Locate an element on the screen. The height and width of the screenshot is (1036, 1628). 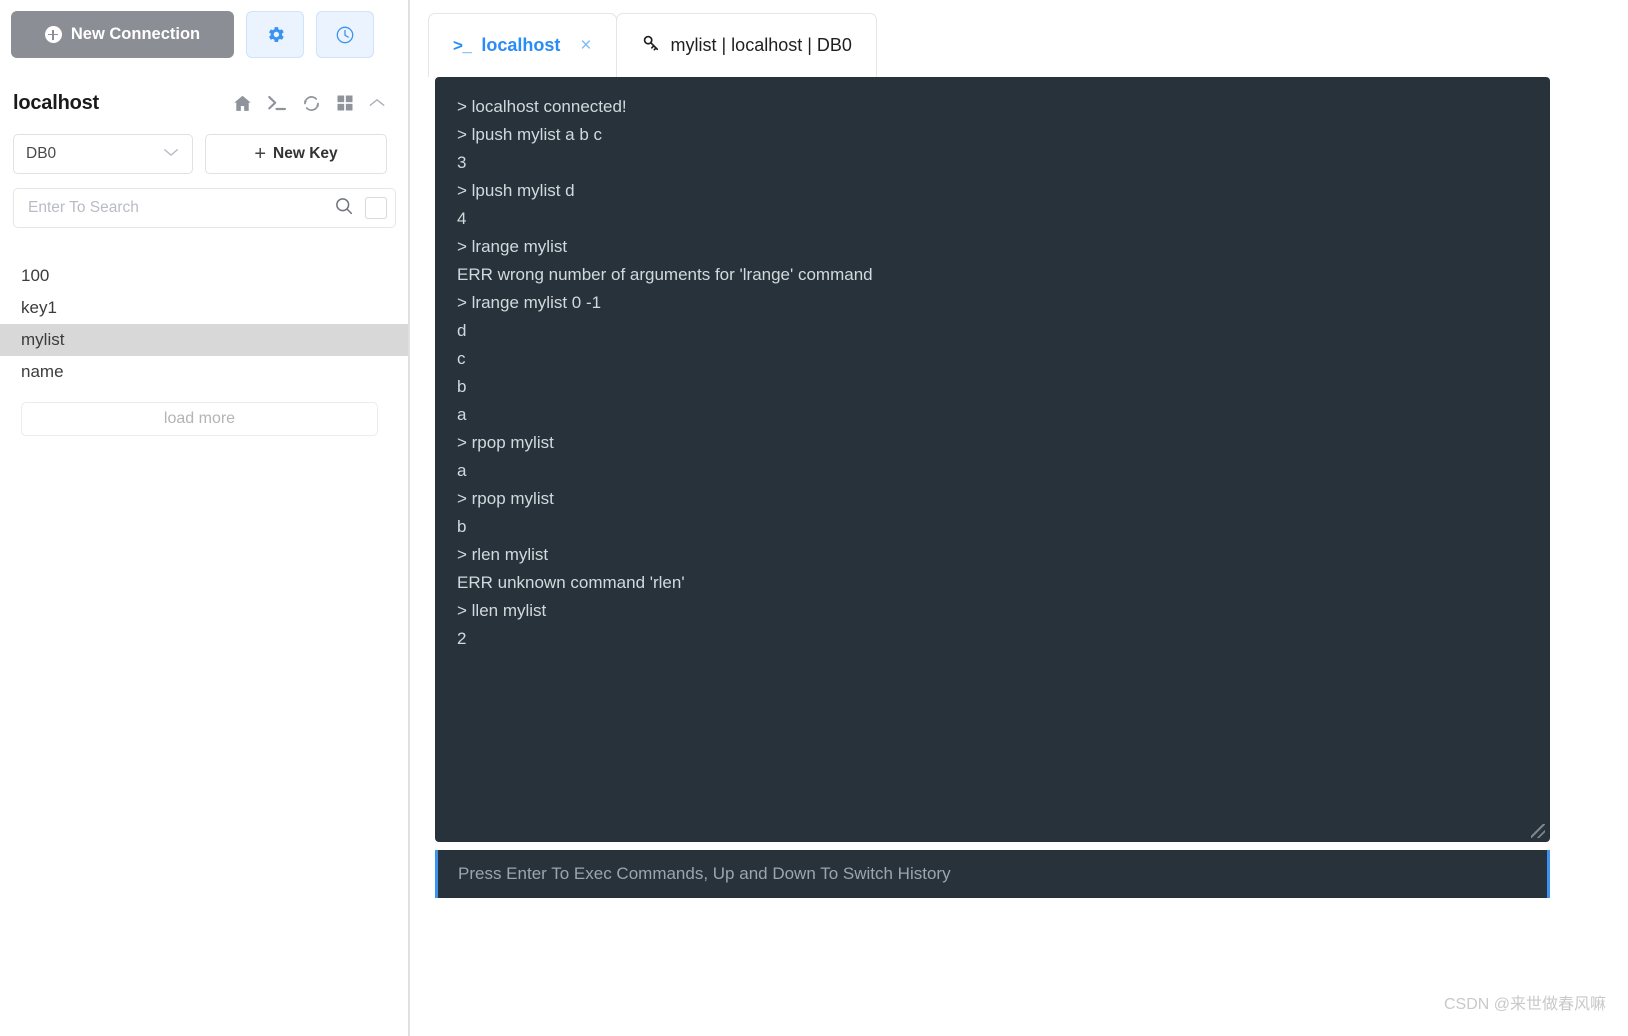
new-connection-button: New Connection is located at coordinates (122, 34).